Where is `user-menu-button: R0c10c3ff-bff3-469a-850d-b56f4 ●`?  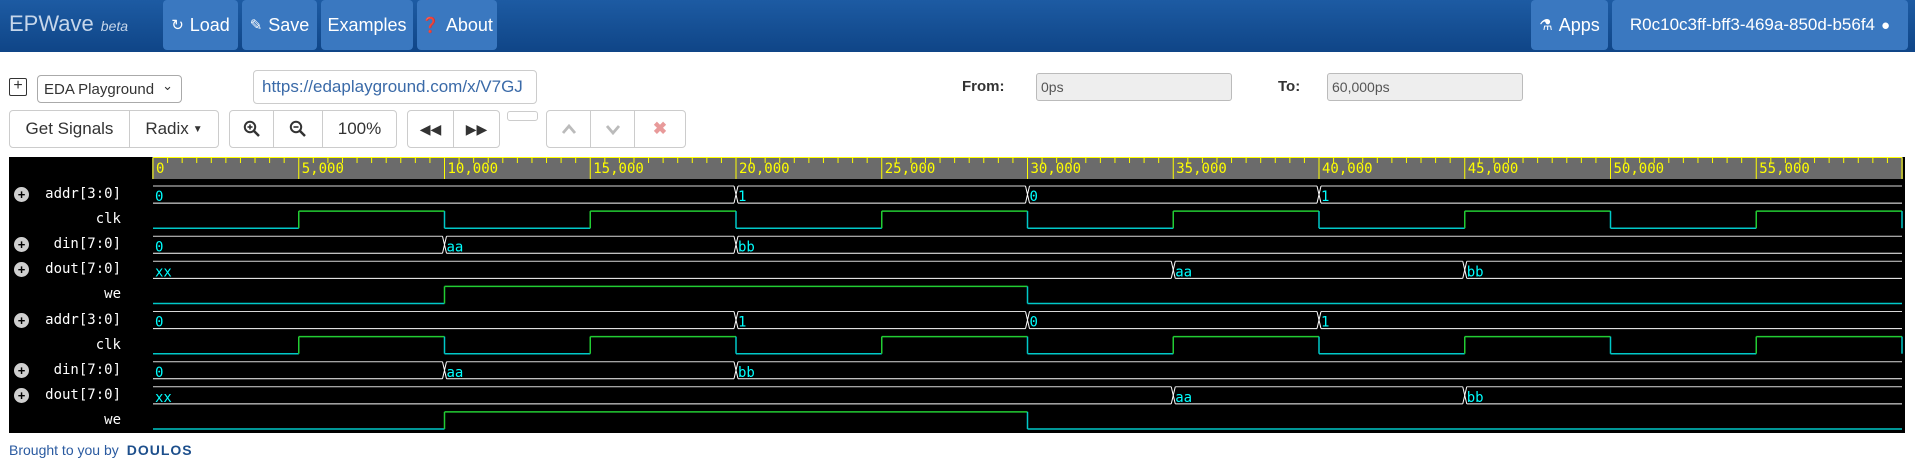 user-menu-button: R0c10c3ff-bff3-469a-850d-b56f4 ● is located at coordinates (1760, 25).